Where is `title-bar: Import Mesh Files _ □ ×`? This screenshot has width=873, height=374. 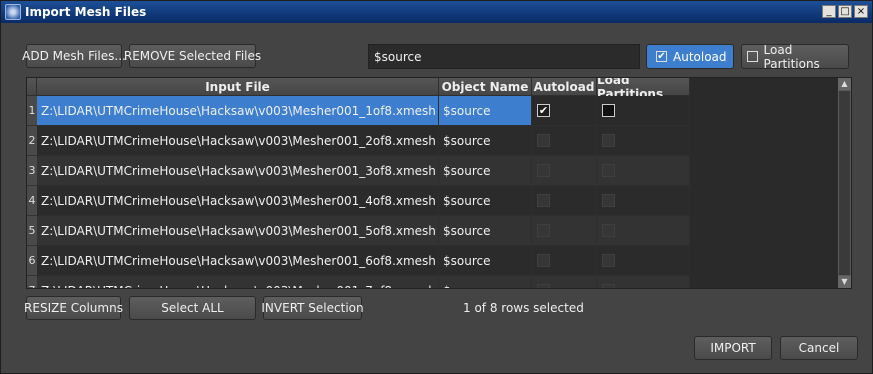
title-bar: Import Mesh Files _ □ × is located at coordinates (436, 12).